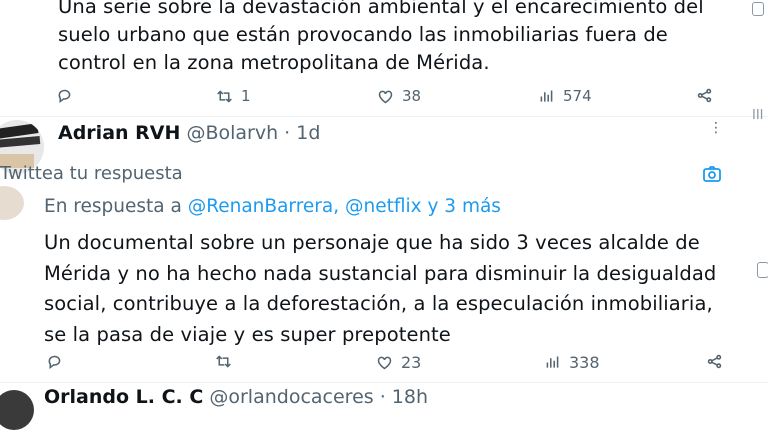  Describe the element at coordinates (12, 203) in the screenshot. I see `compose-avatar` at that location.